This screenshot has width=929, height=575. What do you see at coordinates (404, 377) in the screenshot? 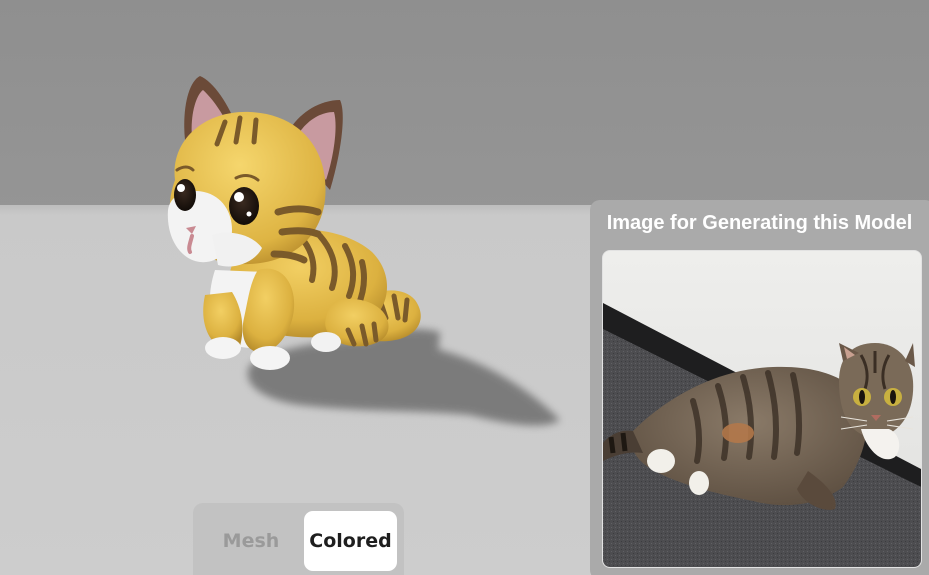
I see `model-shadow` at bounding box center [404, 377].